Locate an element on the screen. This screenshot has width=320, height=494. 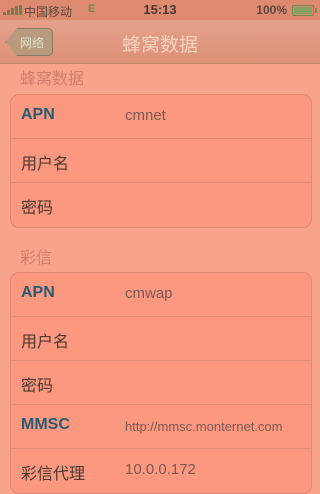
navigation-bar: 网络 蜂窝数据 is located at coordinates (160, 42).